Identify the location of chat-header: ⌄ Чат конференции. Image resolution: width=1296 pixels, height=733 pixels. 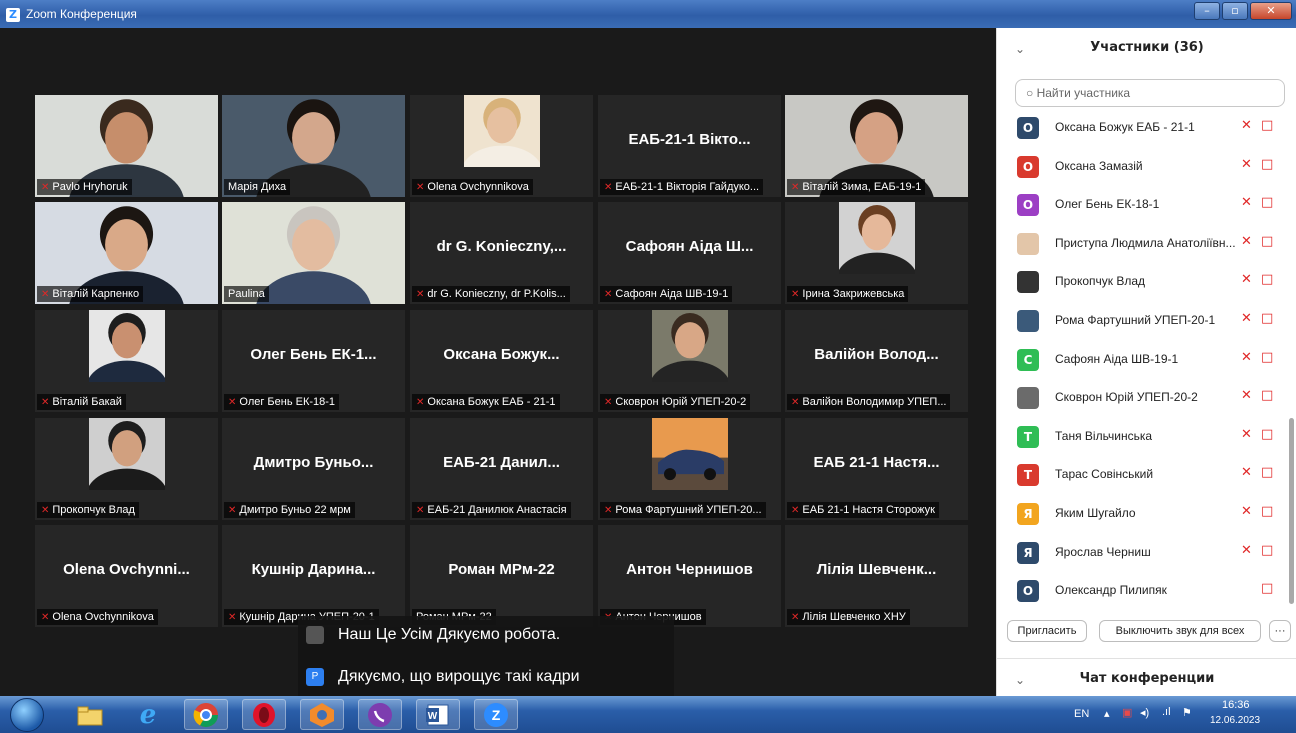
(1146, 677).